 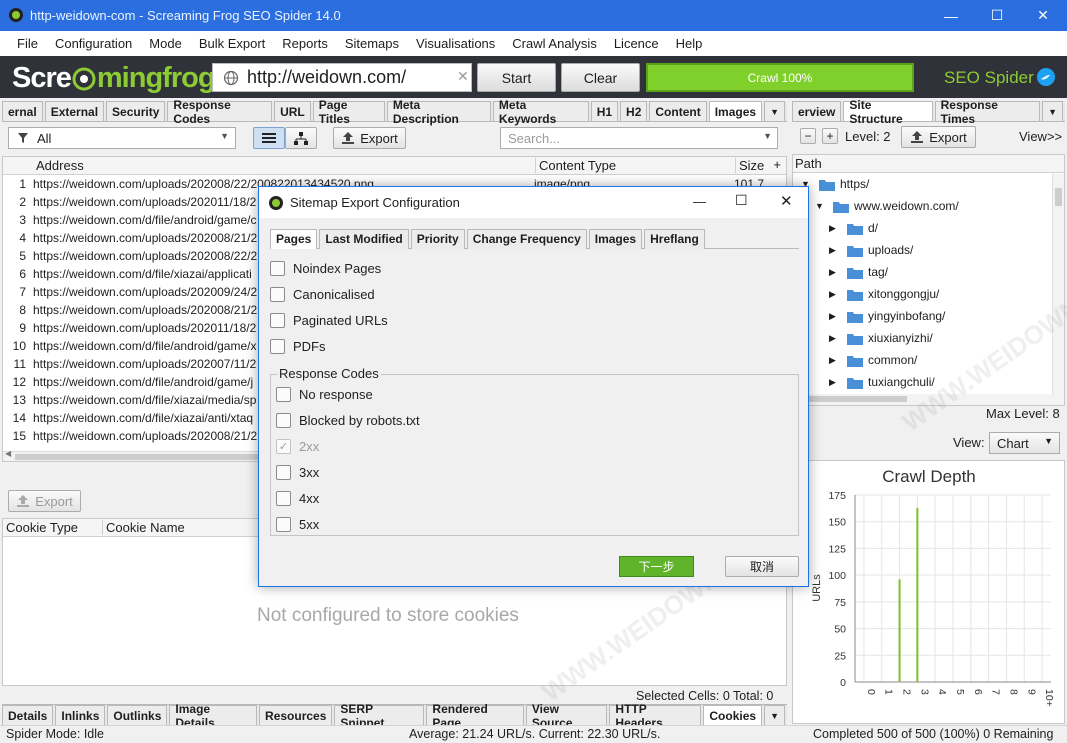 I want to click on tab-cookies: Cookies, so click(x=733, y=715).